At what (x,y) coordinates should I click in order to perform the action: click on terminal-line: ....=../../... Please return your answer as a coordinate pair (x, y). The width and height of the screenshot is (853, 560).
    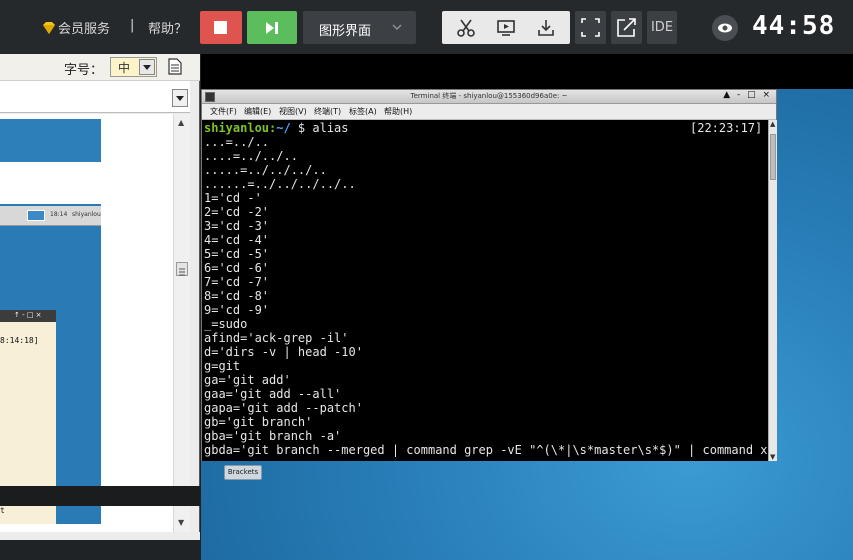
    Looking at the image, I should click on (251, 156).